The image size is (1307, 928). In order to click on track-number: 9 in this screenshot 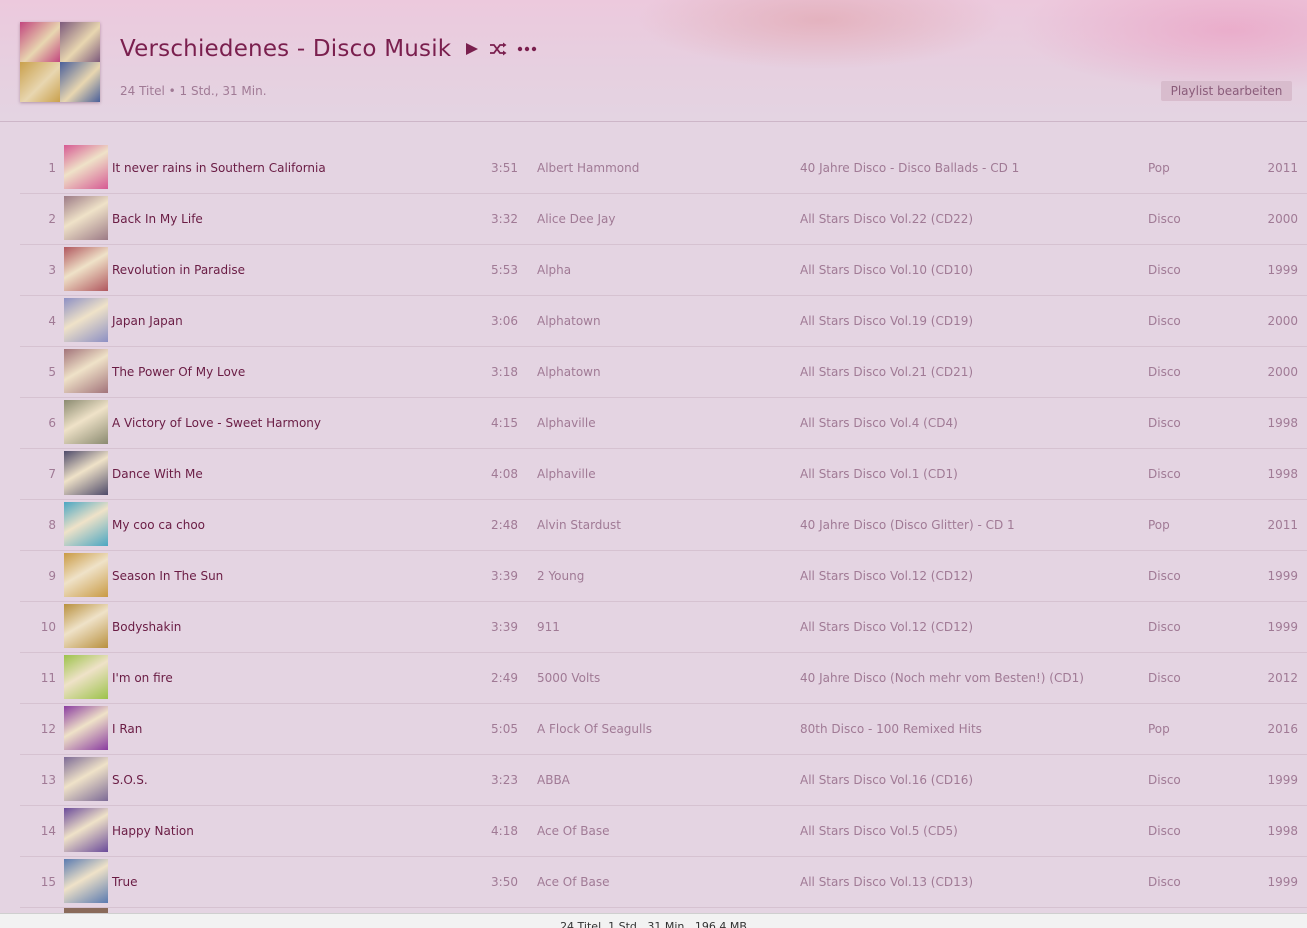, I will do `click(52, 576)`.